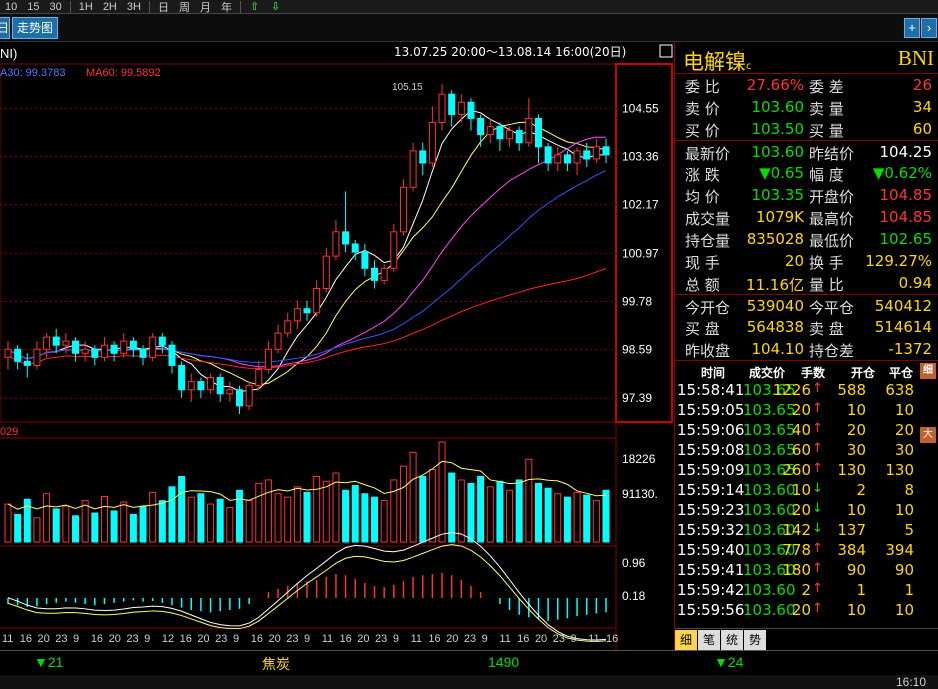  I want to click on chevron-right-icon: ›, so click(929, 28).